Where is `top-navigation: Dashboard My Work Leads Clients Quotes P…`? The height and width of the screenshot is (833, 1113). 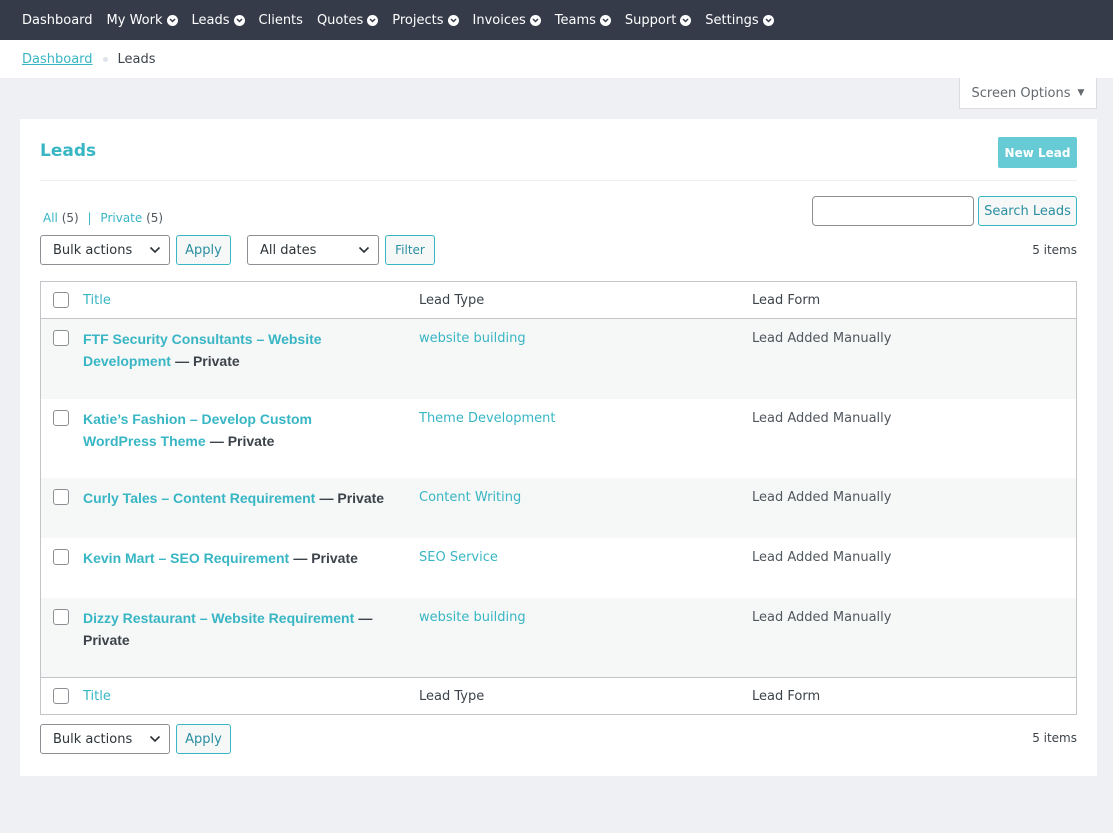
top-navigation: Dashboard My Work Leads Clients Quotes P… is located at coordinates (556, 20).